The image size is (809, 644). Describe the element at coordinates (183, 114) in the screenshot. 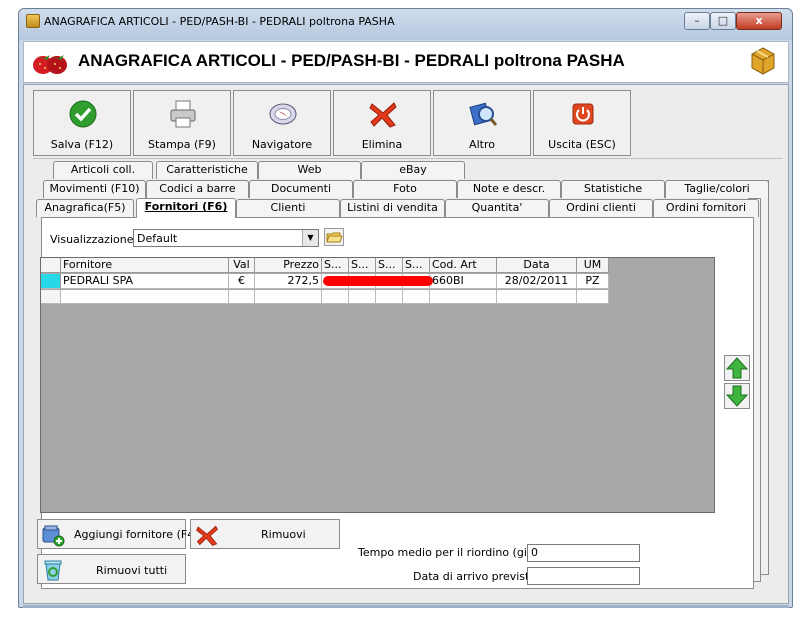

I see `printer-icon` at that location.